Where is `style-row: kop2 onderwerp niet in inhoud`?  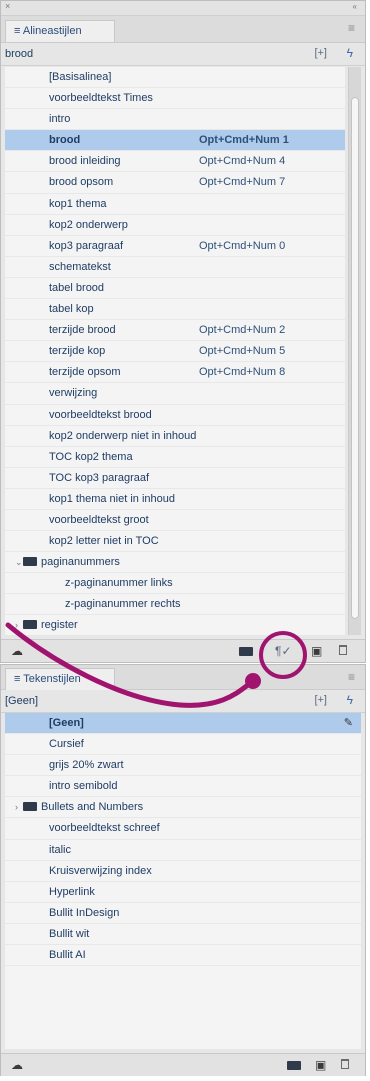
style-row: kop2 onderwerp niet in inhoud is located at coordinates (175, 436).